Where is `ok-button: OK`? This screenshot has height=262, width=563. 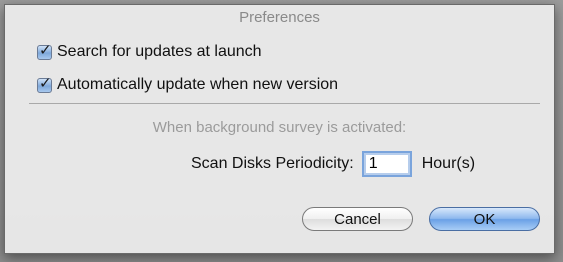
ok-button: OK is located at coordinates (484, 219).